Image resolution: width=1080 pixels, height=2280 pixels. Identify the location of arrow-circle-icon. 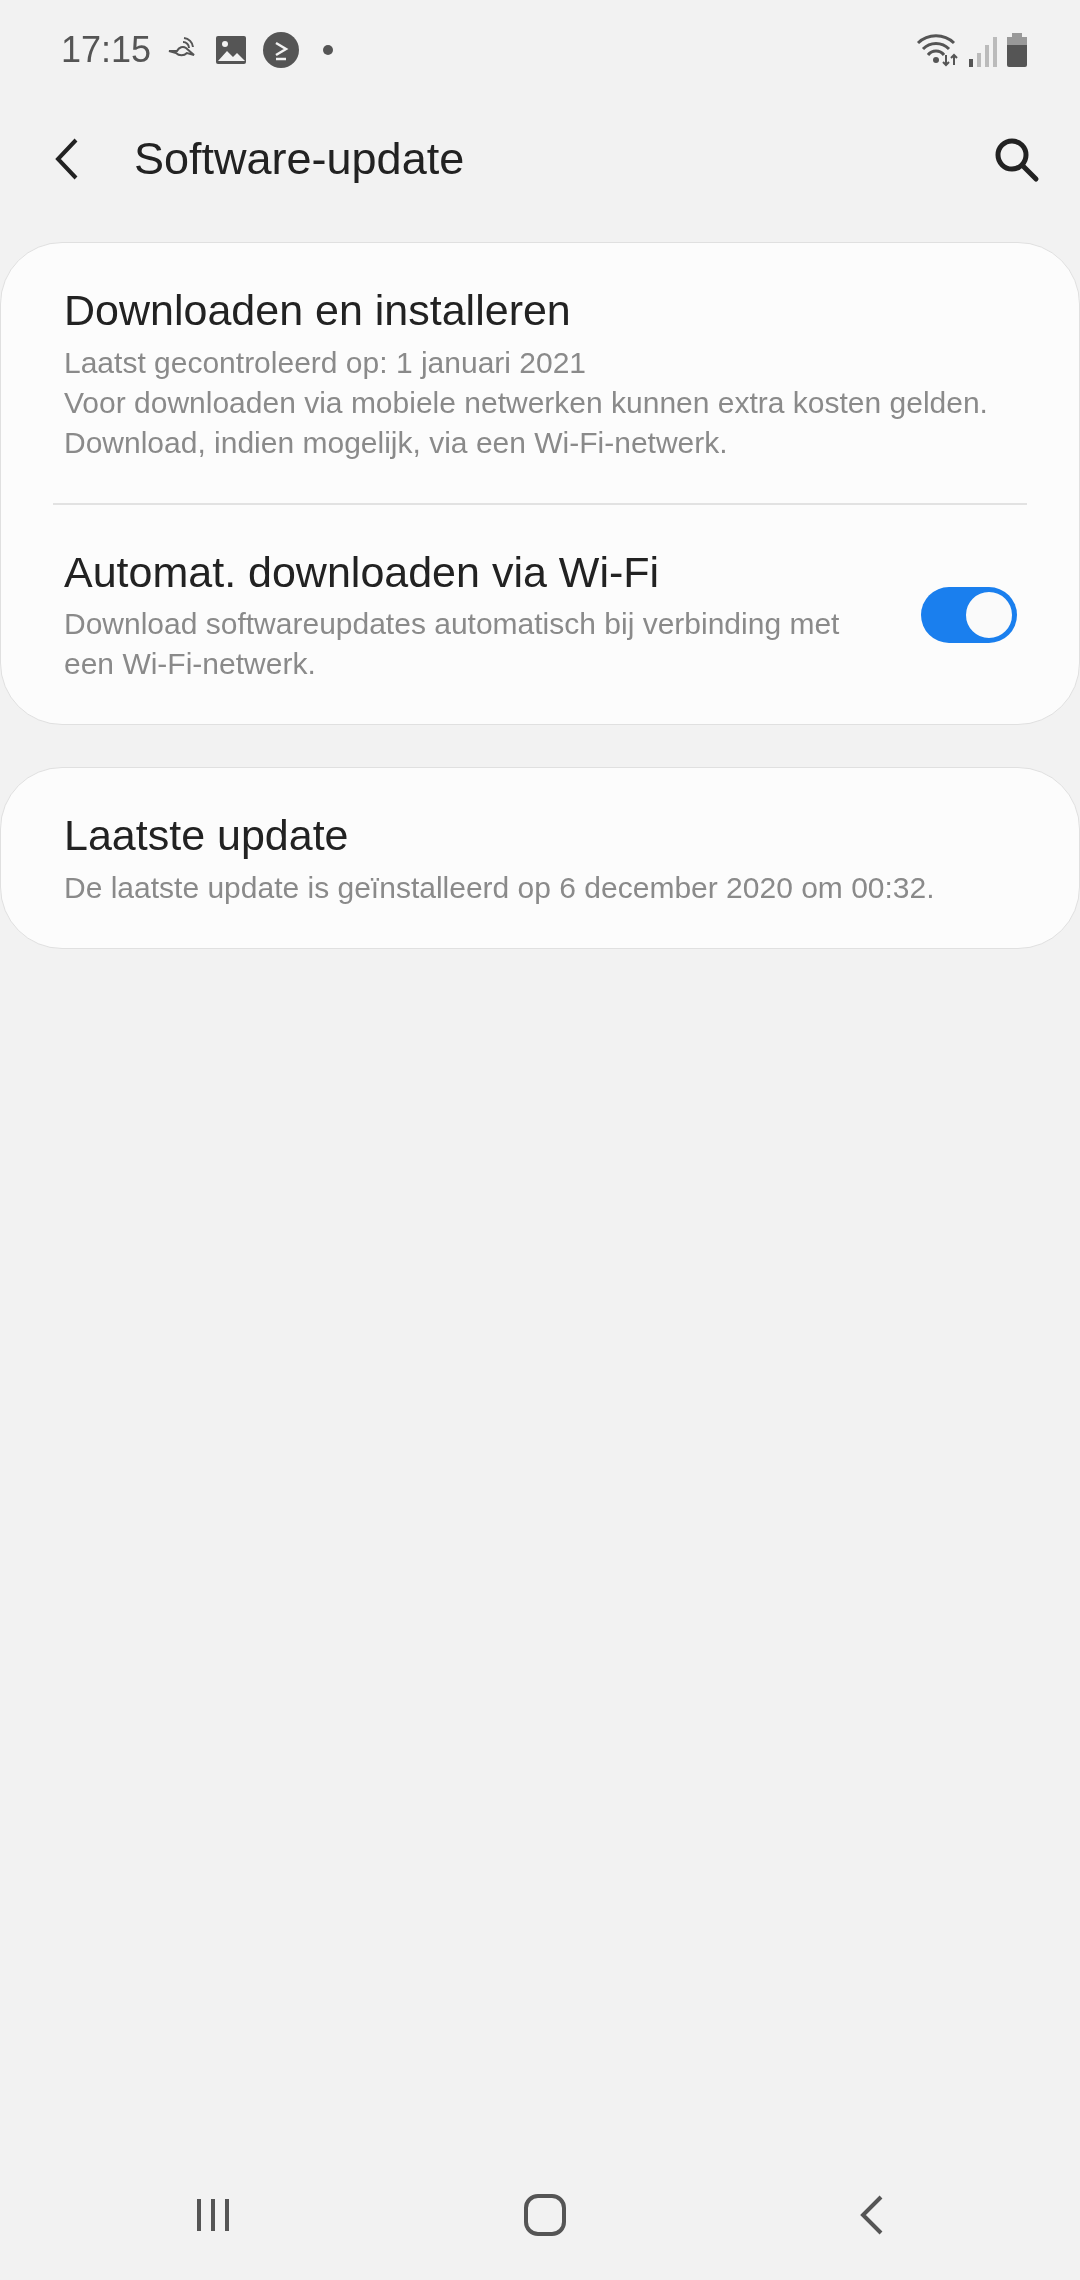
(281, 50).